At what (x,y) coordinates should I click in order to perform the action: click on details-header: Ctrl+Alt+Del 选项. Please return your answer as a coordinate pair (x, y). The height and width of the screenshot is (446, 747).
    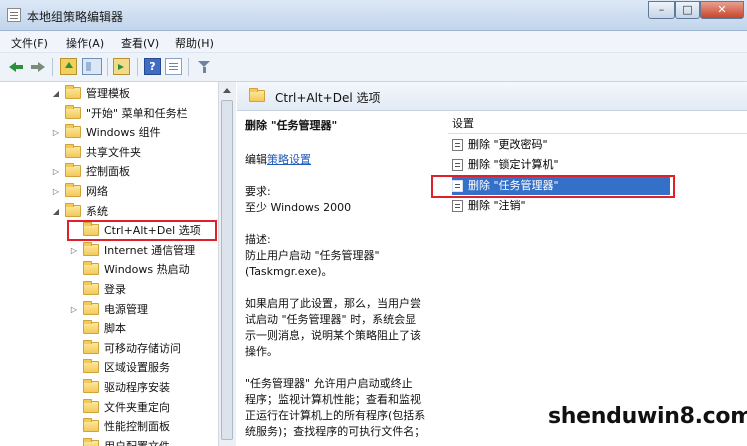
    Looking at the image, I should click on (492, 96).